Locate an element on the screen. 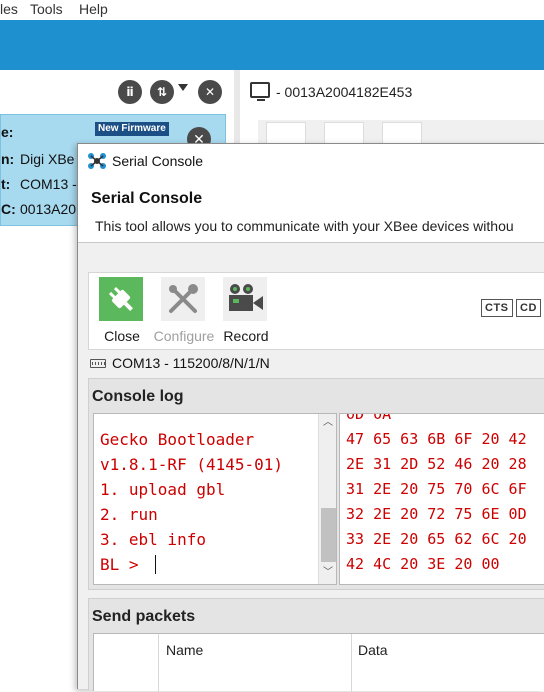 Image resolution: width=544 pixels, height=692 pixels. tools-icon is located at coordinates (183, 299).